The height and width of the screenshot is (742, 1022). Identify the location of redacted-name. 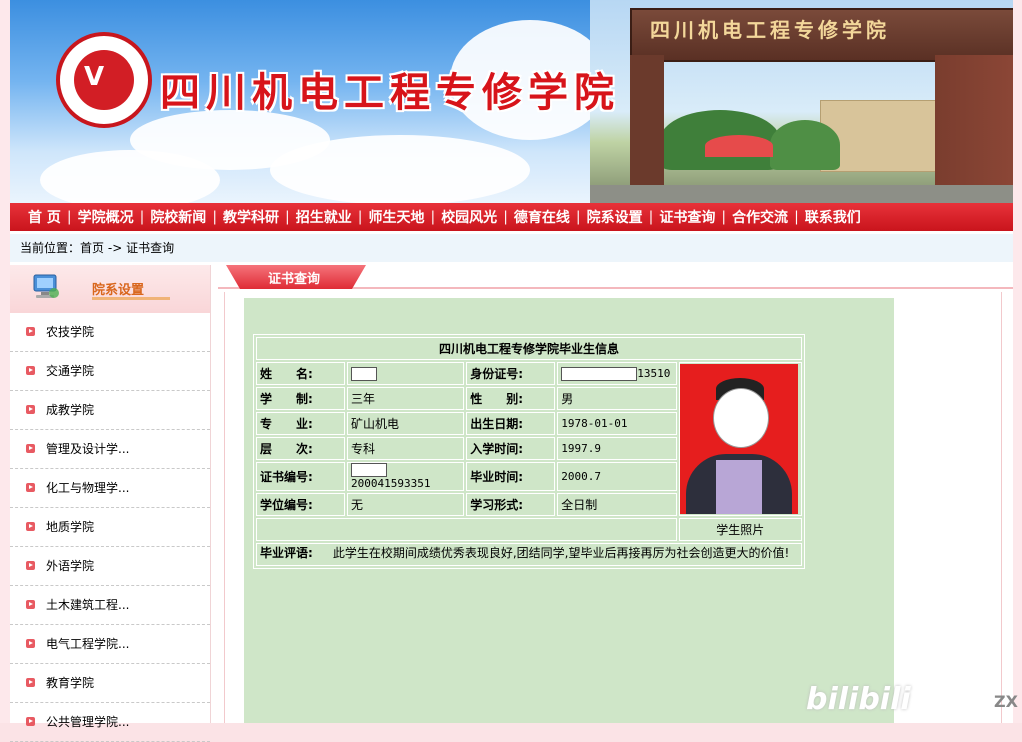
(363, 373).